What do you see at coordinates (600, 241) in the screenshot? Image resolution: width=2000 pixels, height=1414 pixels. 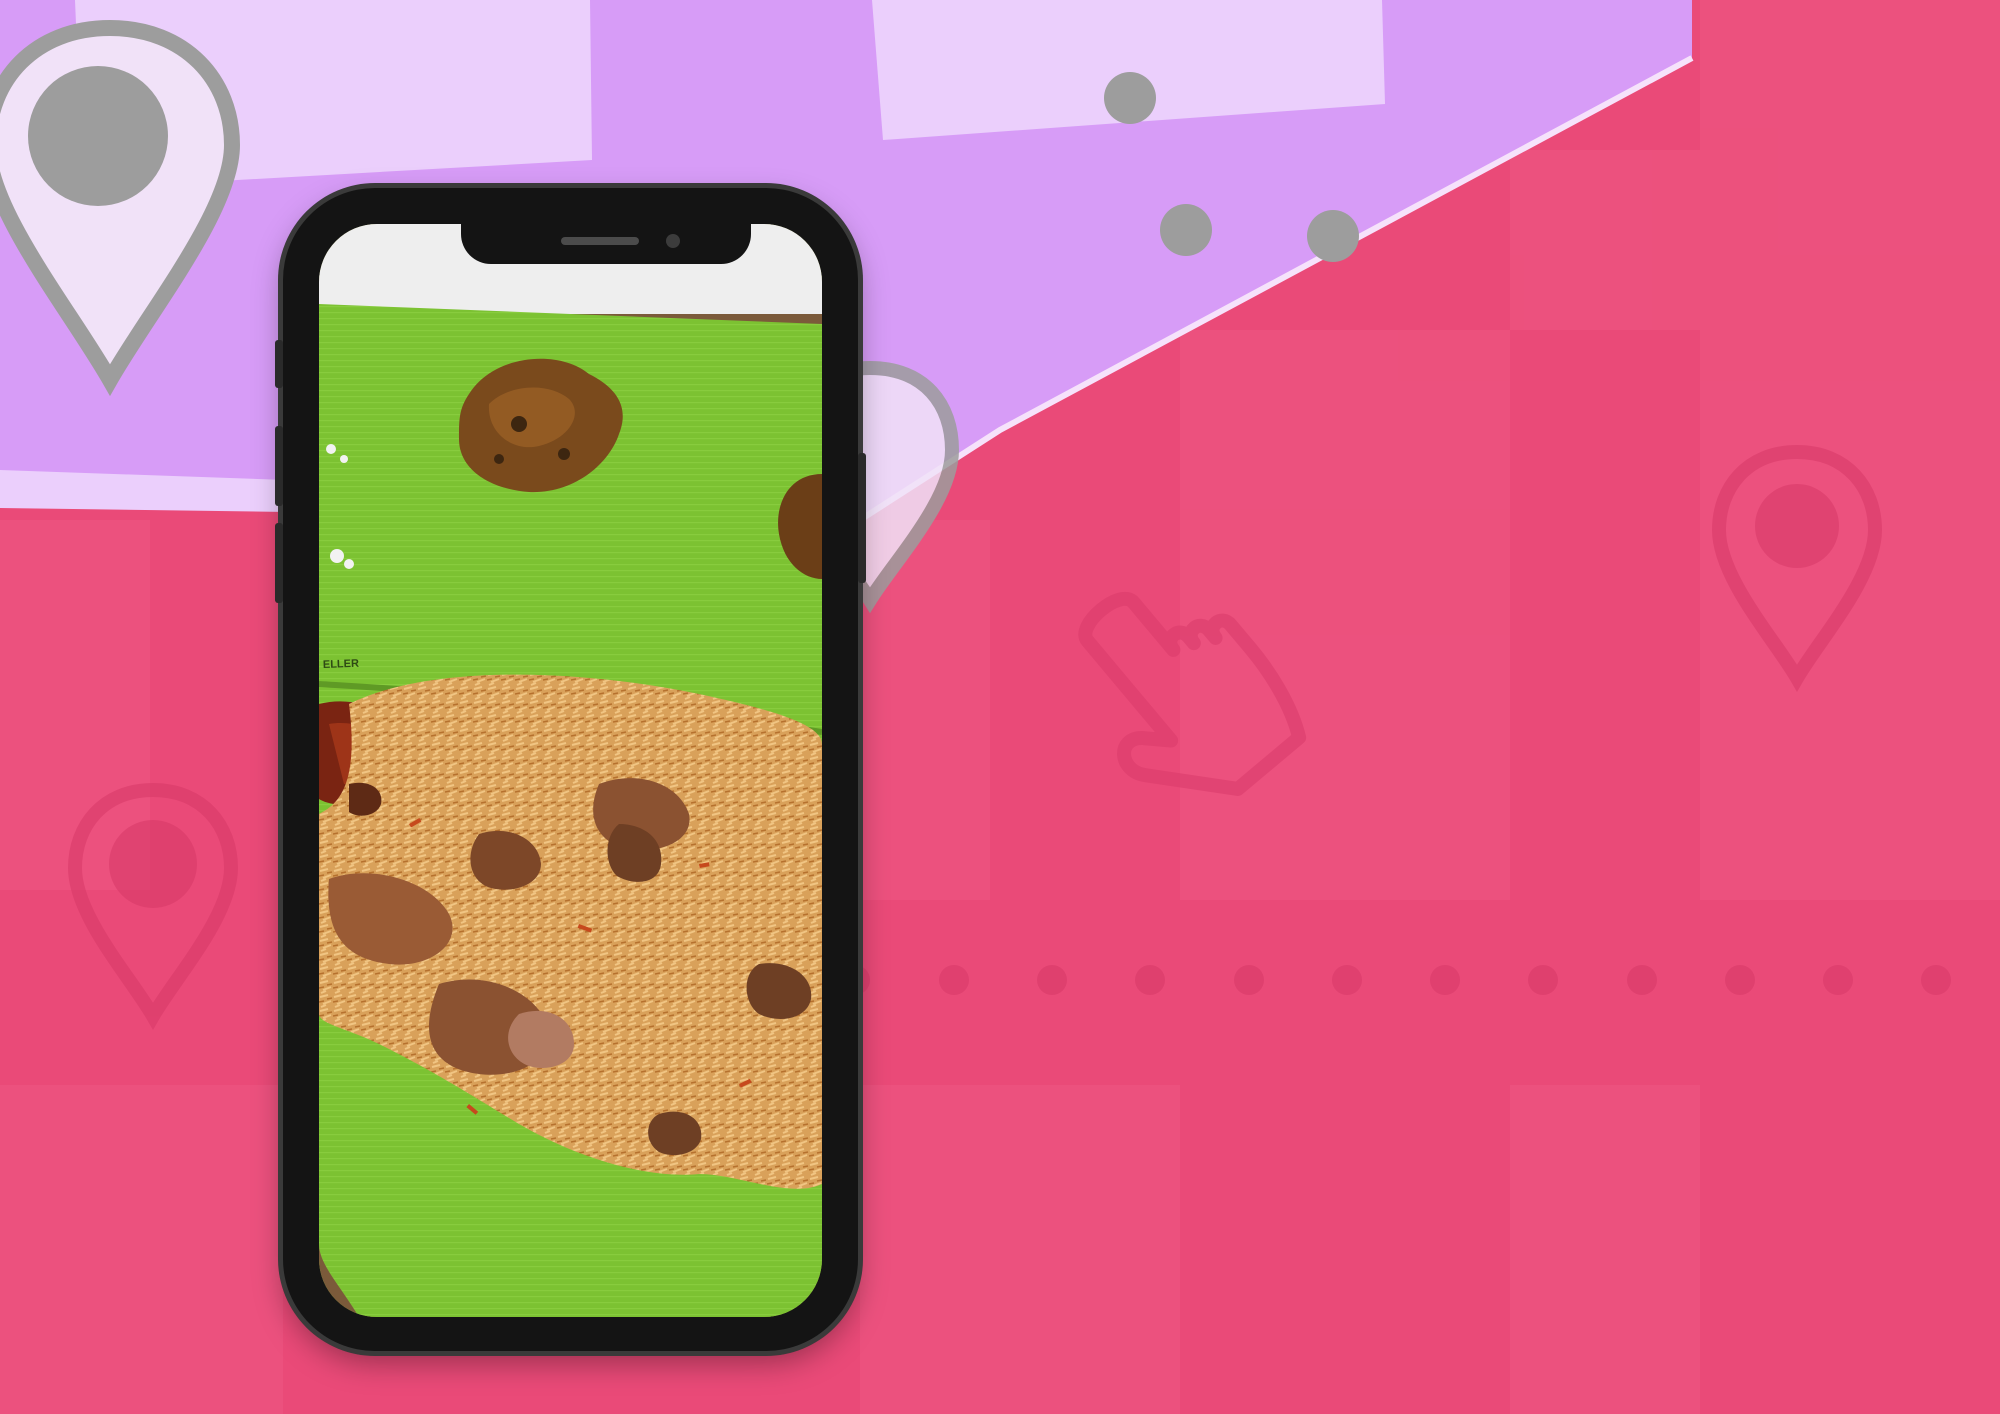 I see `speaker-grille` at bounding box center [600, 241].